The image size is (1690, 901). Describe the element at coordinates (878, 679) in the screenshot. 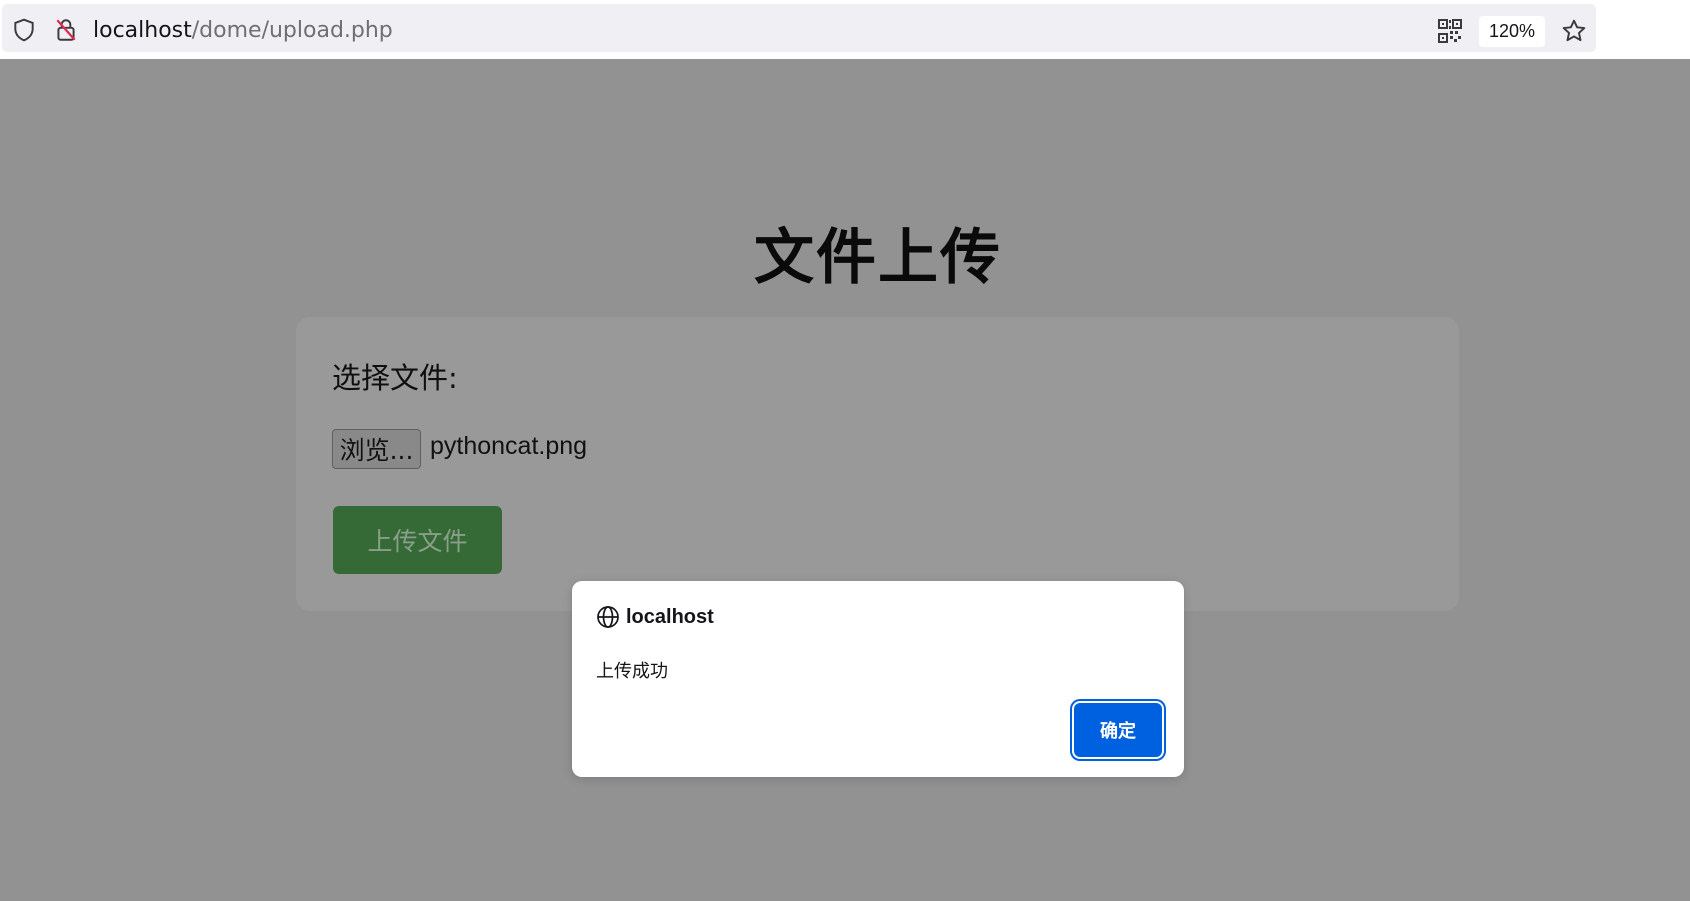

I see `alert-dialog: localhost 上传成功 确定` at that location.